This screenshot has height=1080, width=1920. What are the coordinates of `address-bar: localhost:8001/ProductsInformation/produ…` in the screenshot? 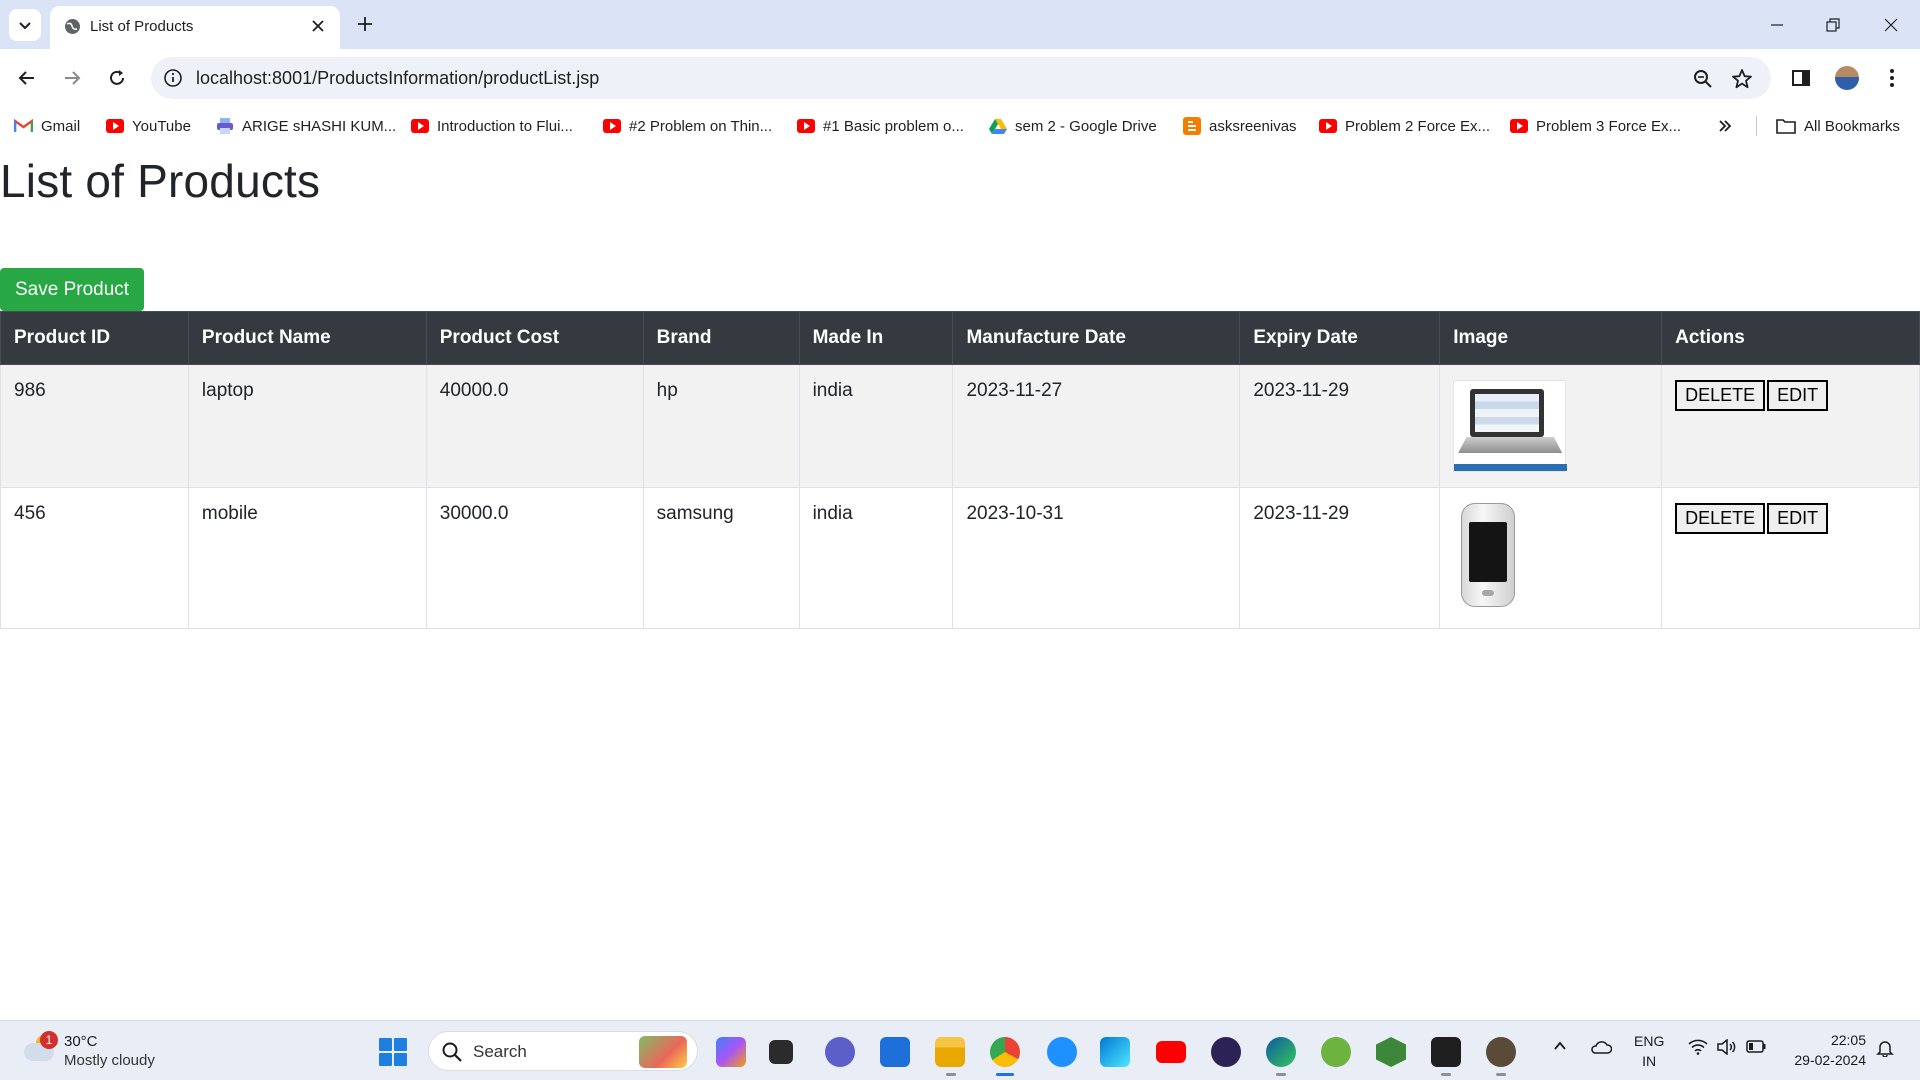 It's located at (961, 78).